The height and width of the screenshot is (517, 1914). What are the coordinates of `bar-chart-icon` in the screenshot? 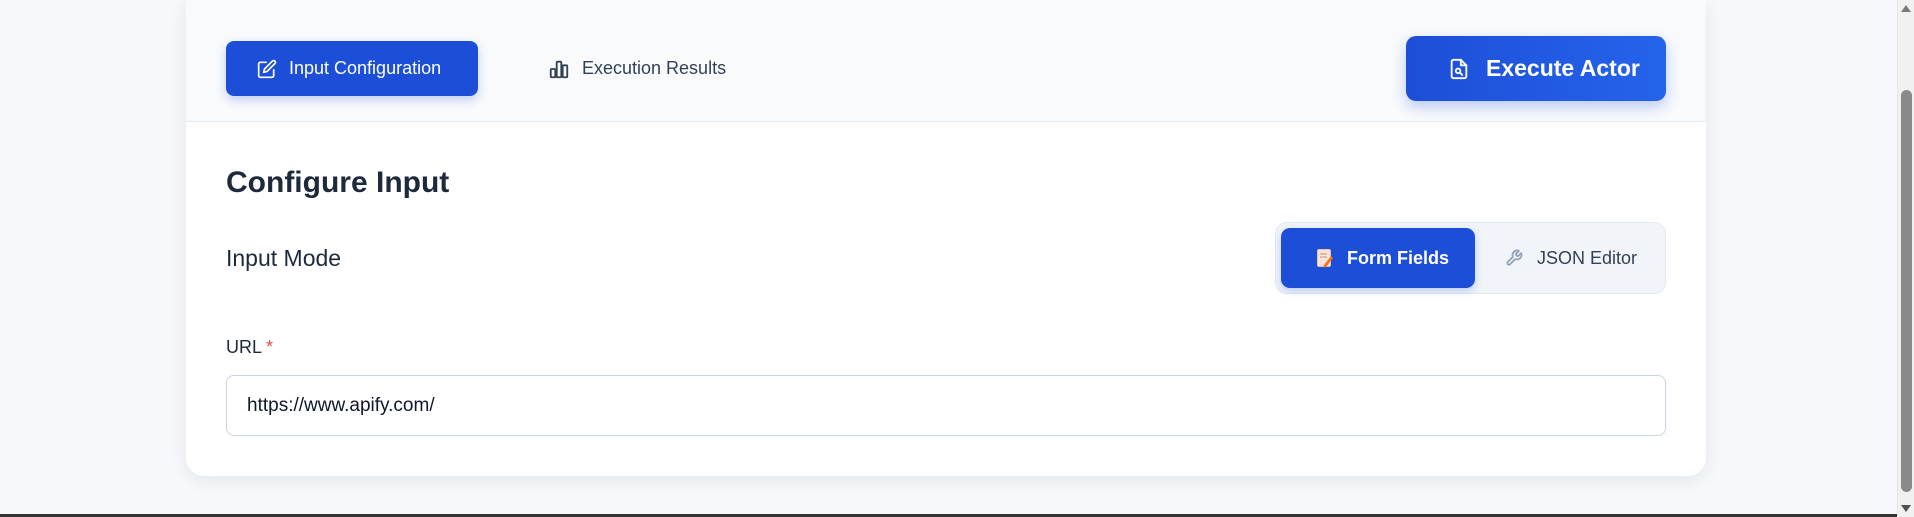 It's located at (559, 69).